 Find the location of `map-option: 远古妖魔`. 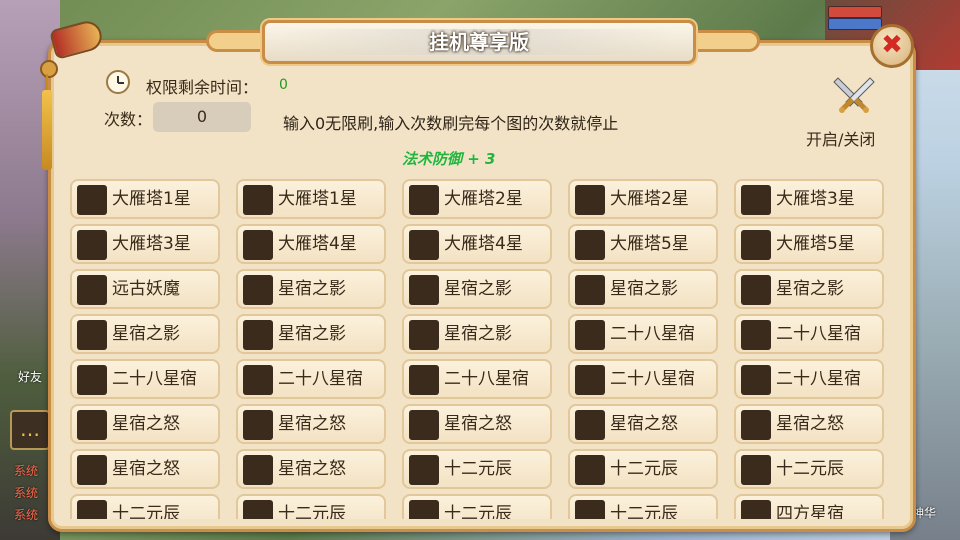

map-option: 远古妖魔 is located at coordinates (145, 289).